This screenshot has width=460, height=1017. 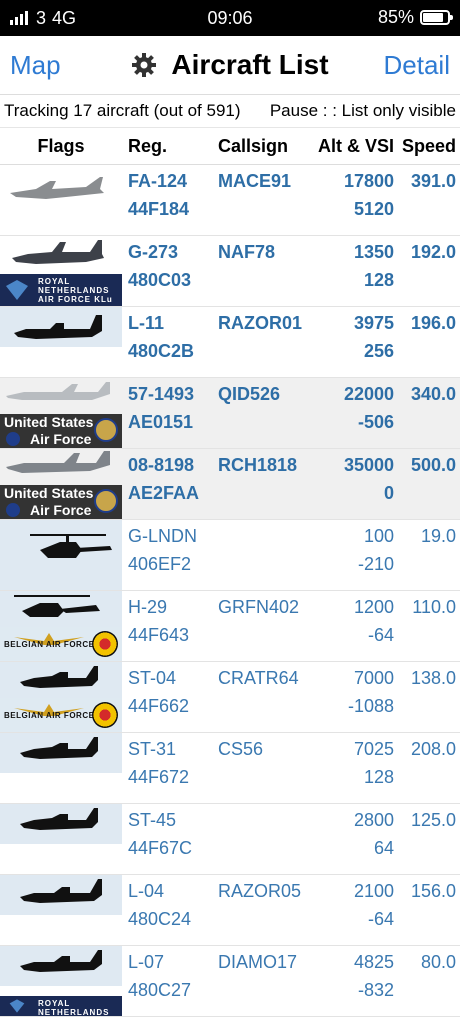 What do you see at coordinates (373, 891) in the screenshot?
I see `altitude: 2100` at bounding box center [373, 891].